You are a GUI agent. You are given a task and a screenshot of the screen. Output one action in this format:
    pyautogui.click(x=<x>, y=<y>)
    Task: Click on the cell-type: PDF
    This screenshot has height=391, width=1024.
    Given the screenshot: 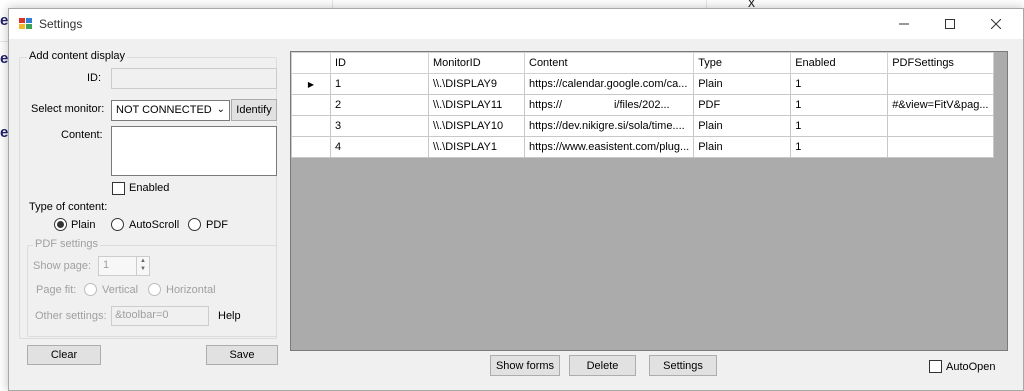 What is the action you would take?
    pyautogui.click(x=742, y=105)
    